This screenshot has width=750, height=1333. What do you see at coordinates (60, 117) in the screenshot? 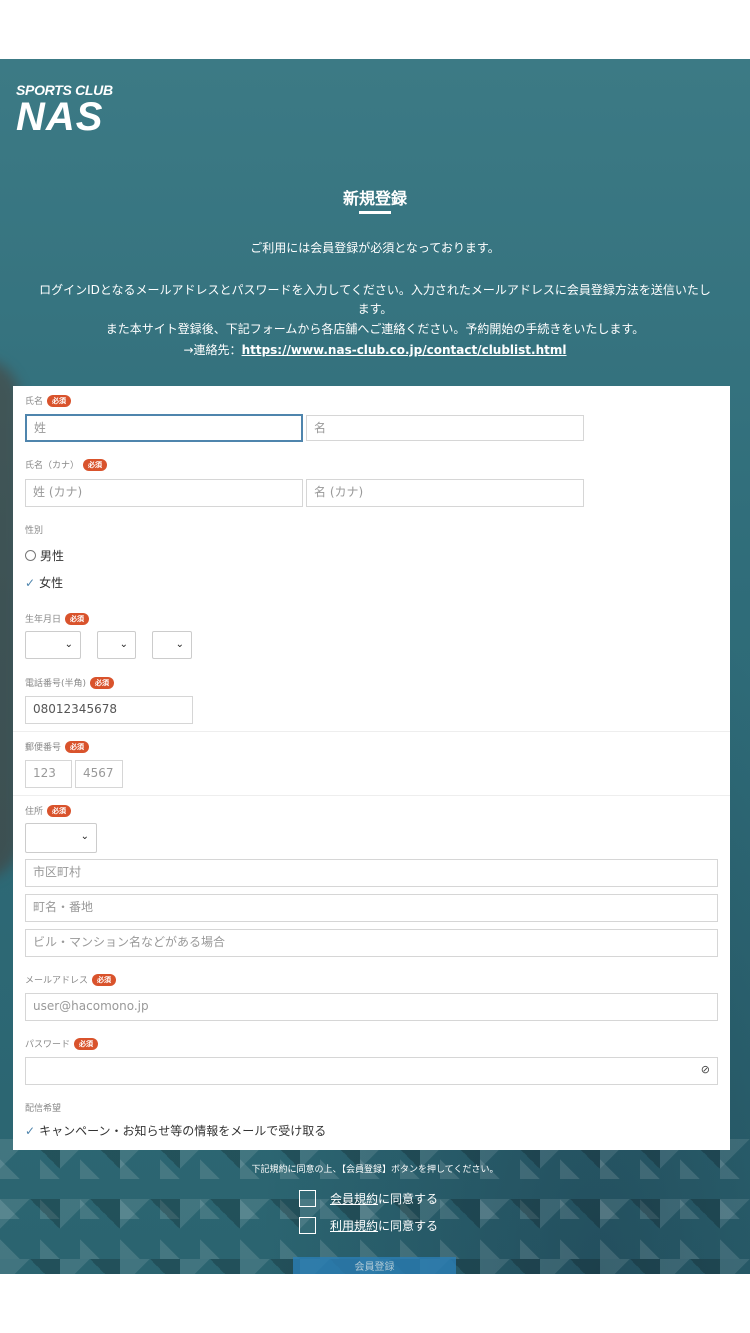
I see `logo-big-text: NAS` at bounding box center [60, 117].